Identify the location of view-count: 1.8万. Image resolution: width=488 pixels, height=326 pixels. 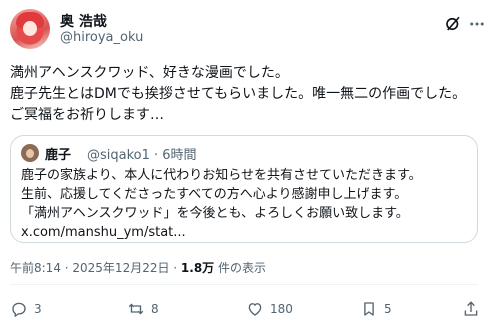
(197, 268).